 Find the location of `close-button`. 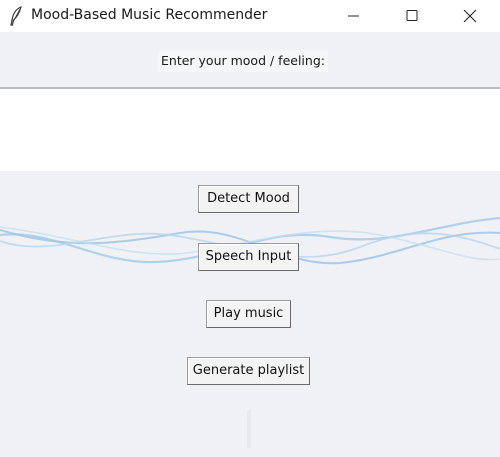

close-button is located at coordinates (469, 16).